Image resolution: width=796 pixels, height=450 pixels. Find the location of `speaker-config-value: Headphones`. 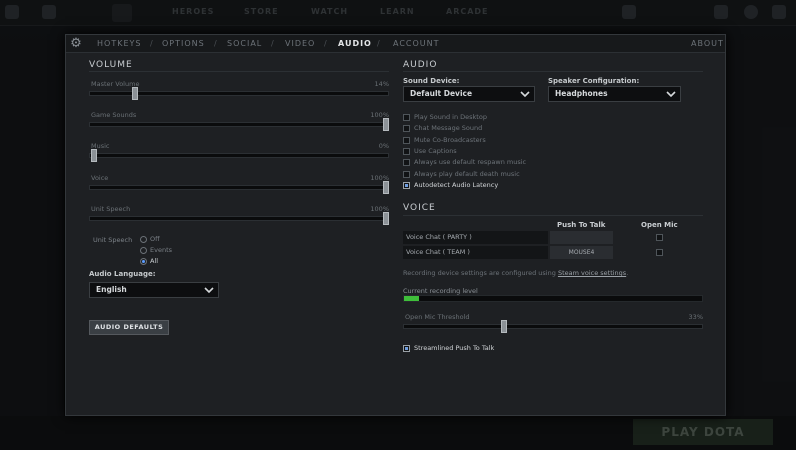

speaker-config-value: Headphones is located at coordinates (581, 93).